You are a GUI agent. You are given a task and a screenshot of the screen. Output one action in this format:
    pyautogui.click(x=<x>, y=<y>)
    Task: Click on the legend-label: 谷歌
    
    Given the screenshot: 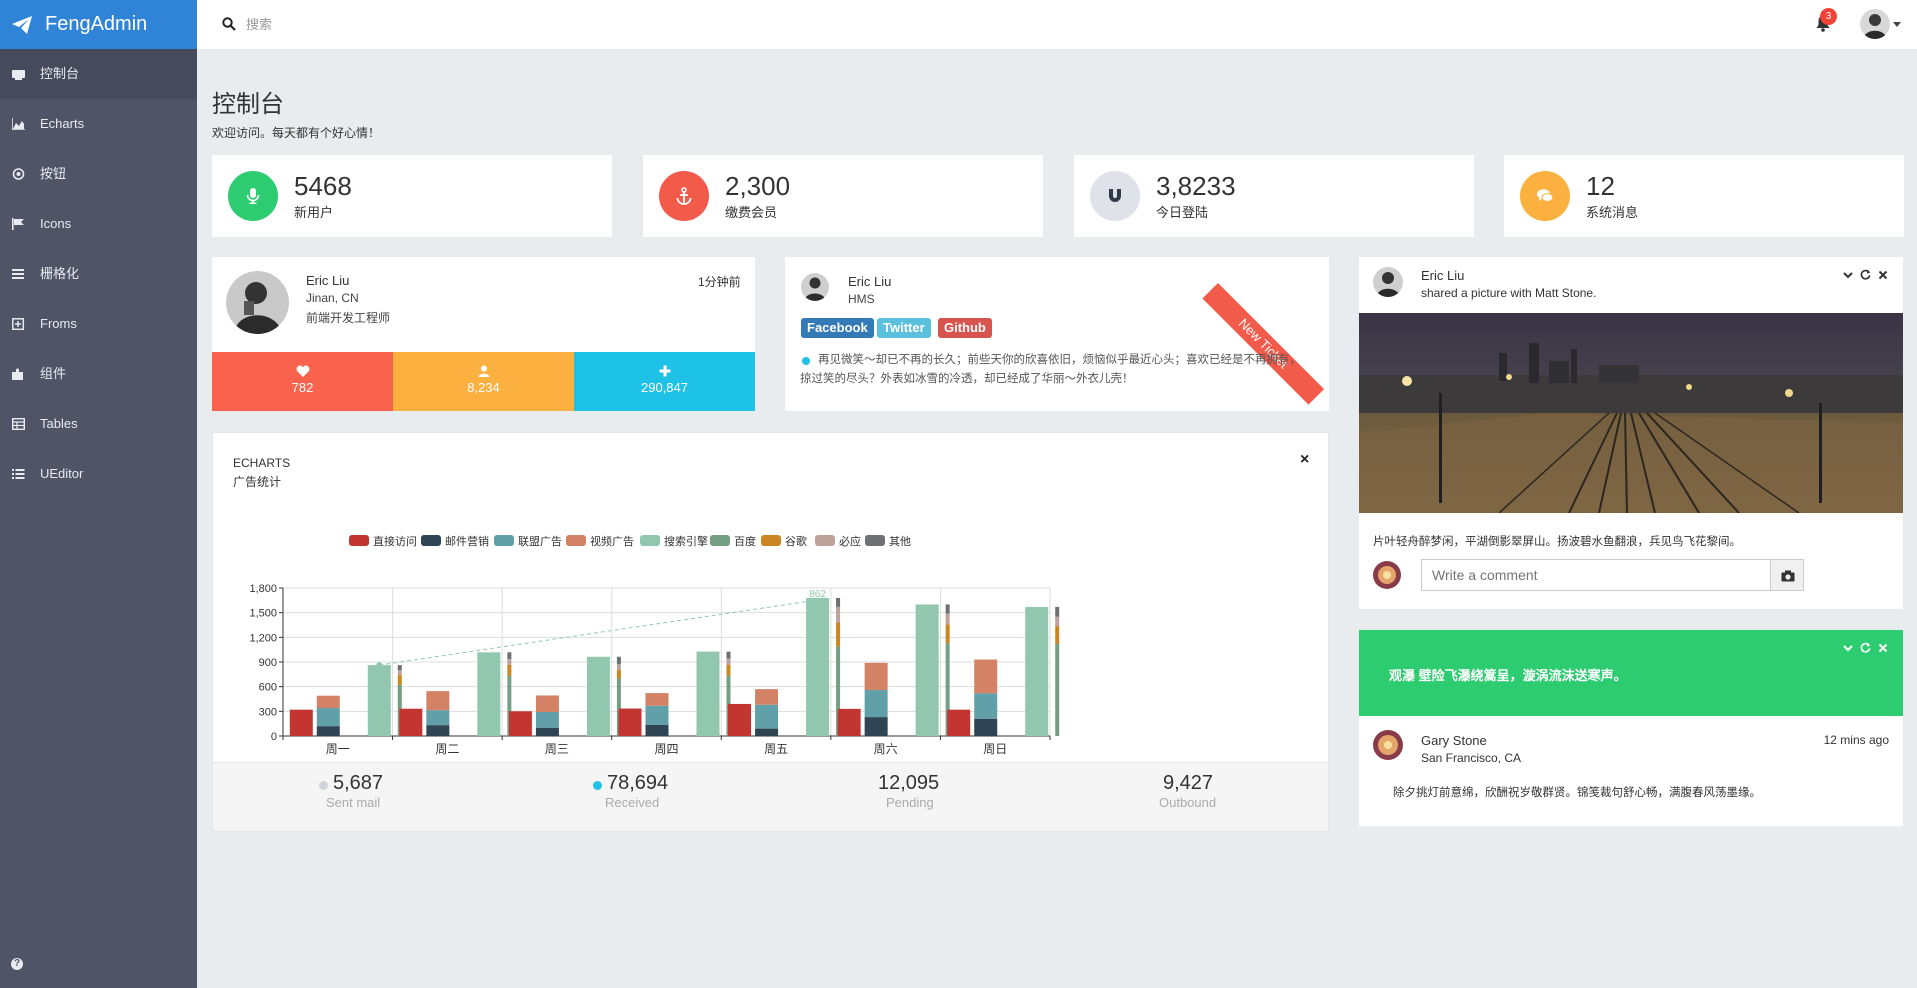 What is the action you would take?
    pyautogui.click(x=796, y=541)
    